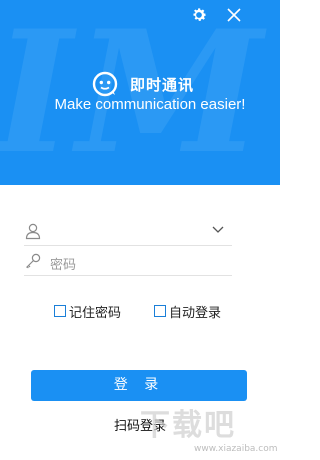 Image resolution: width=320 pixels, height=460 pixels. I want to click on account-field, so click(128, 232).